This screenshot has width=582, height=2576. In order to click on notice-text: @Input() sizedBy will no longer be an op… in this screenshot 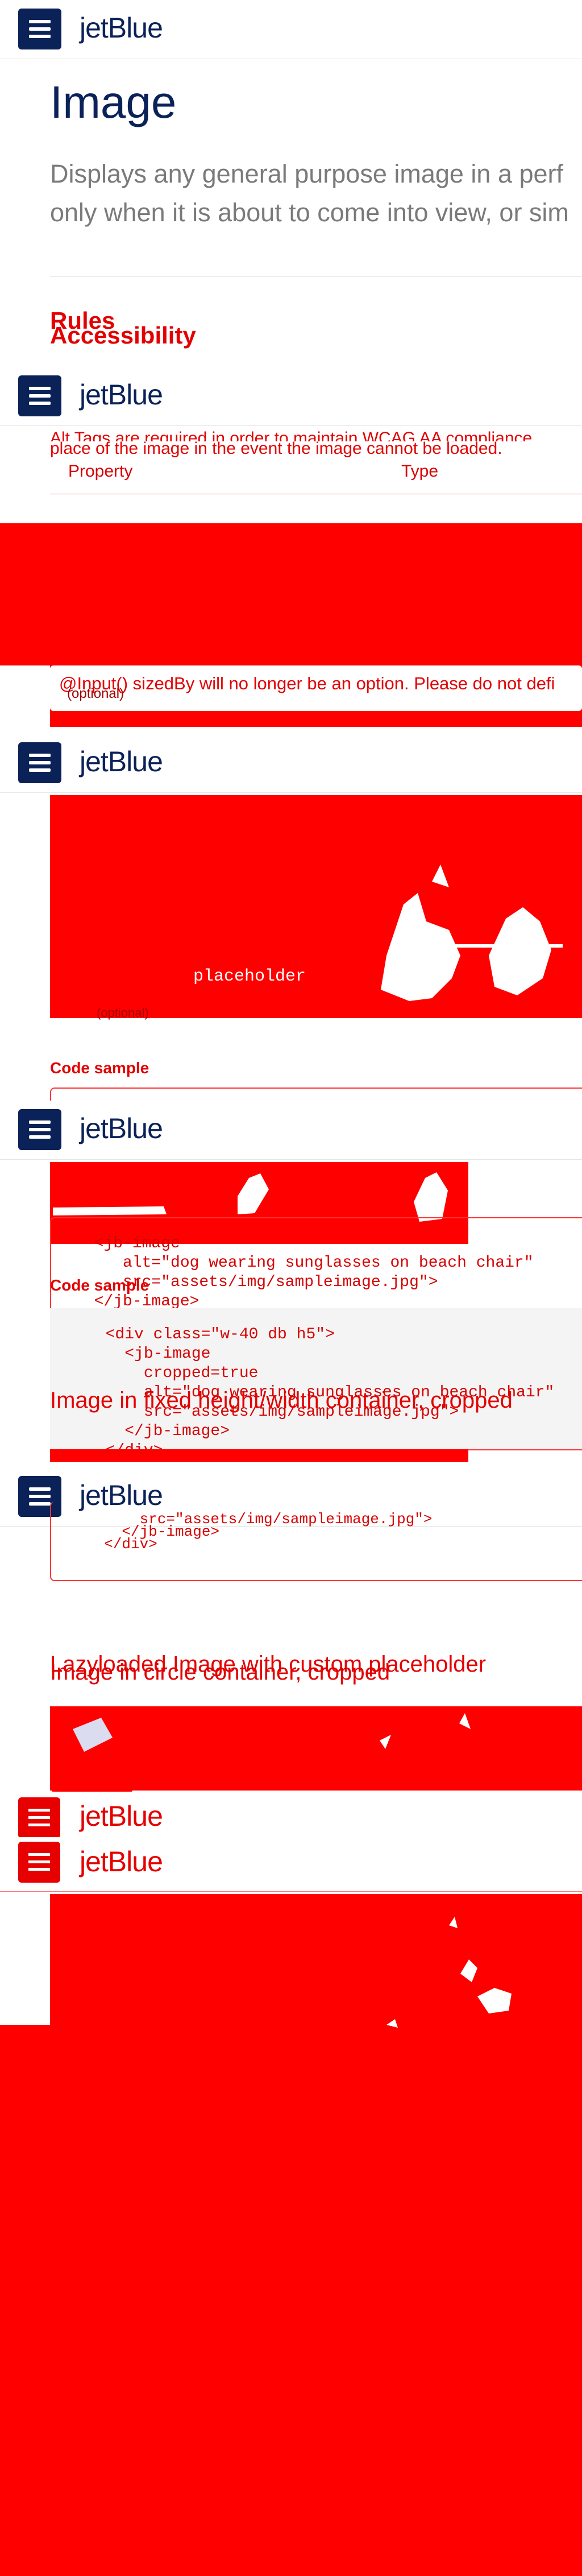, I will do `click(307, 683)`.